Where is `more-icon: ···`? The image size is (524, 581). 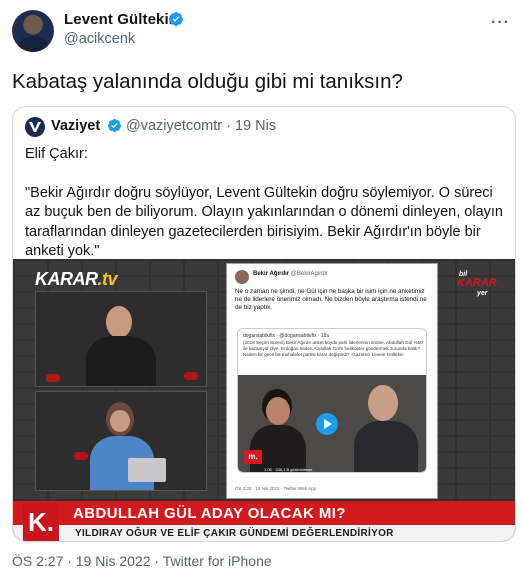 more-icon: ··· is located at coordinates (500, 23).